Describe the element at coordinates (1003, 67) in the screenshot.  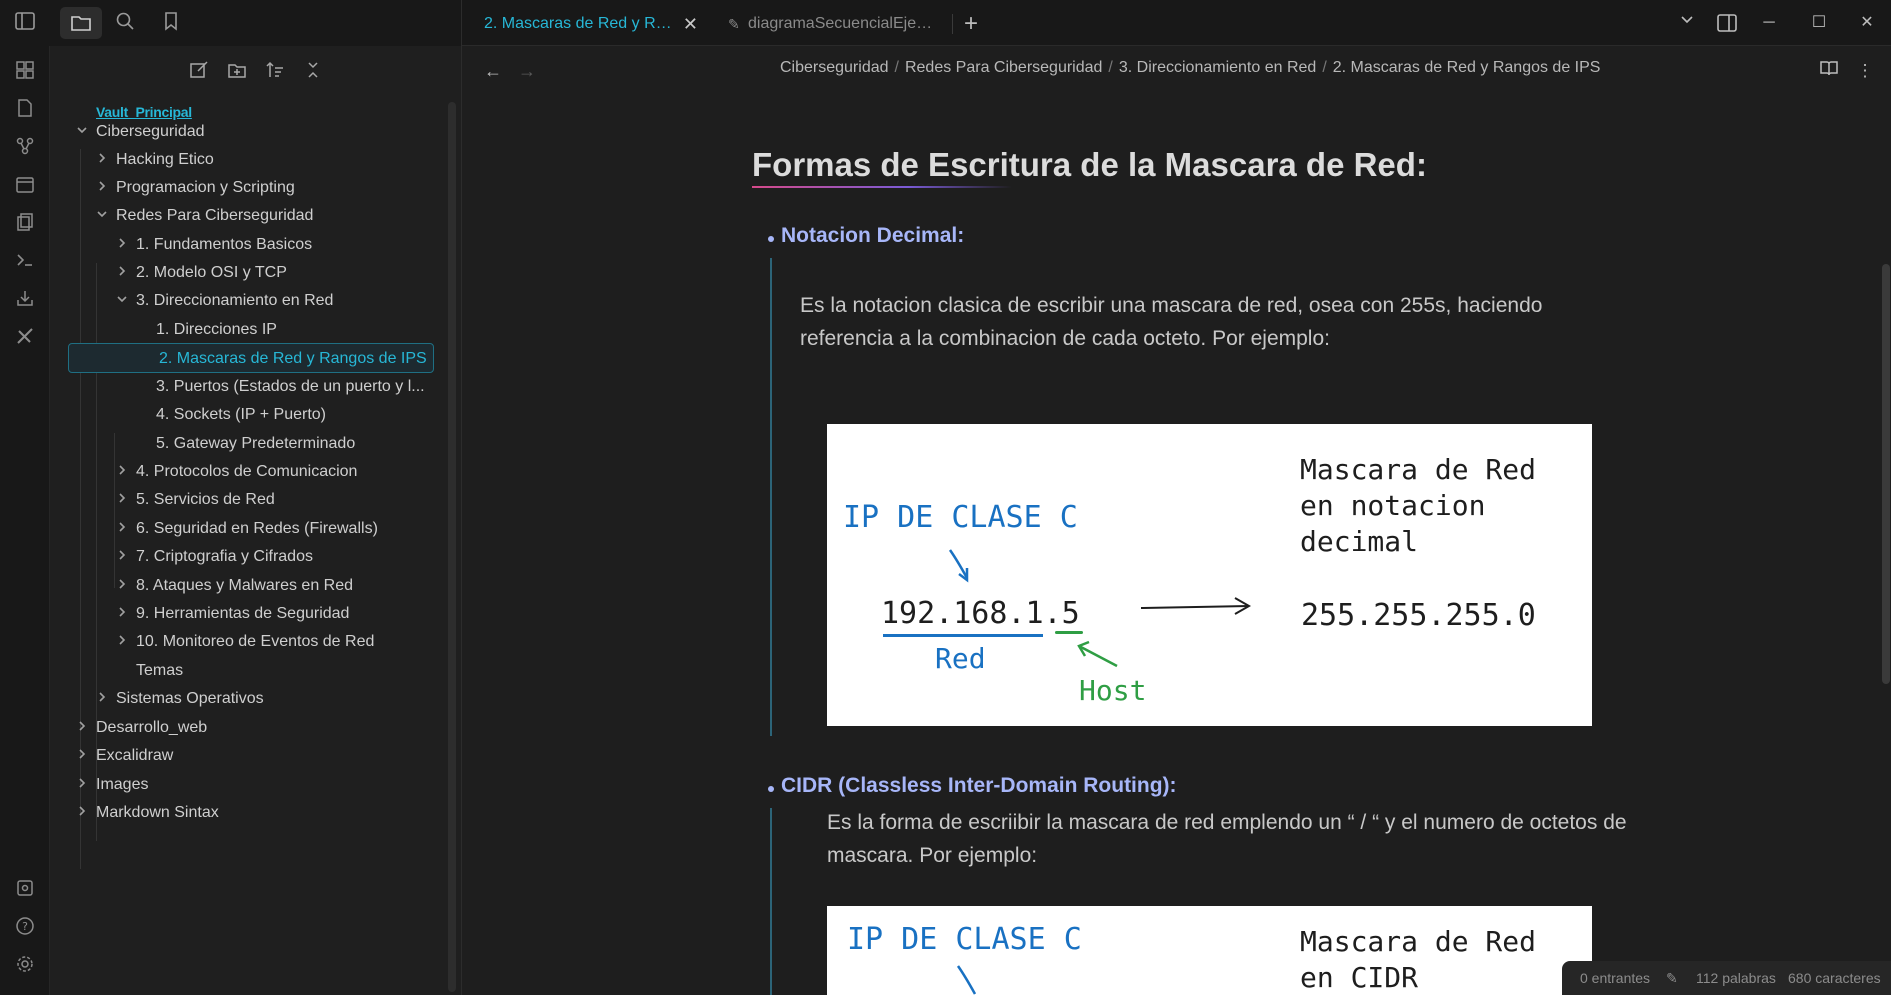
I see `breadcrumb-item: Redes Para Ciberseguridad` at that location.